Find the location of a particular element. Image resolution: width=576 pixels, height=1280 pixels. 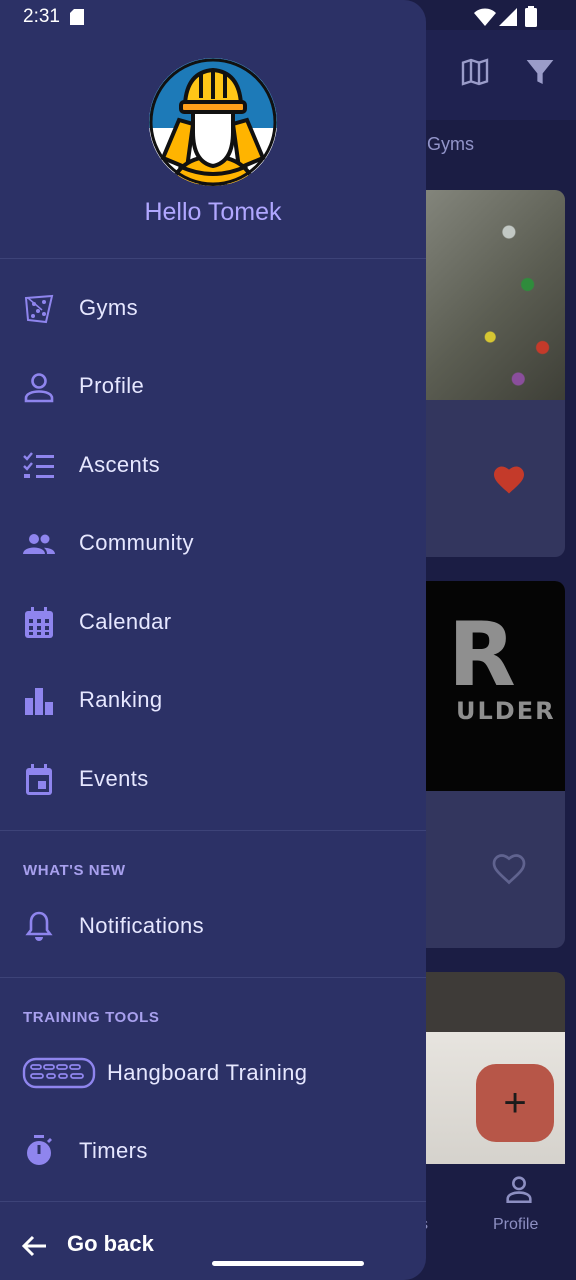

drawer-item-label: Gyms is located at coordinates (109, 307).